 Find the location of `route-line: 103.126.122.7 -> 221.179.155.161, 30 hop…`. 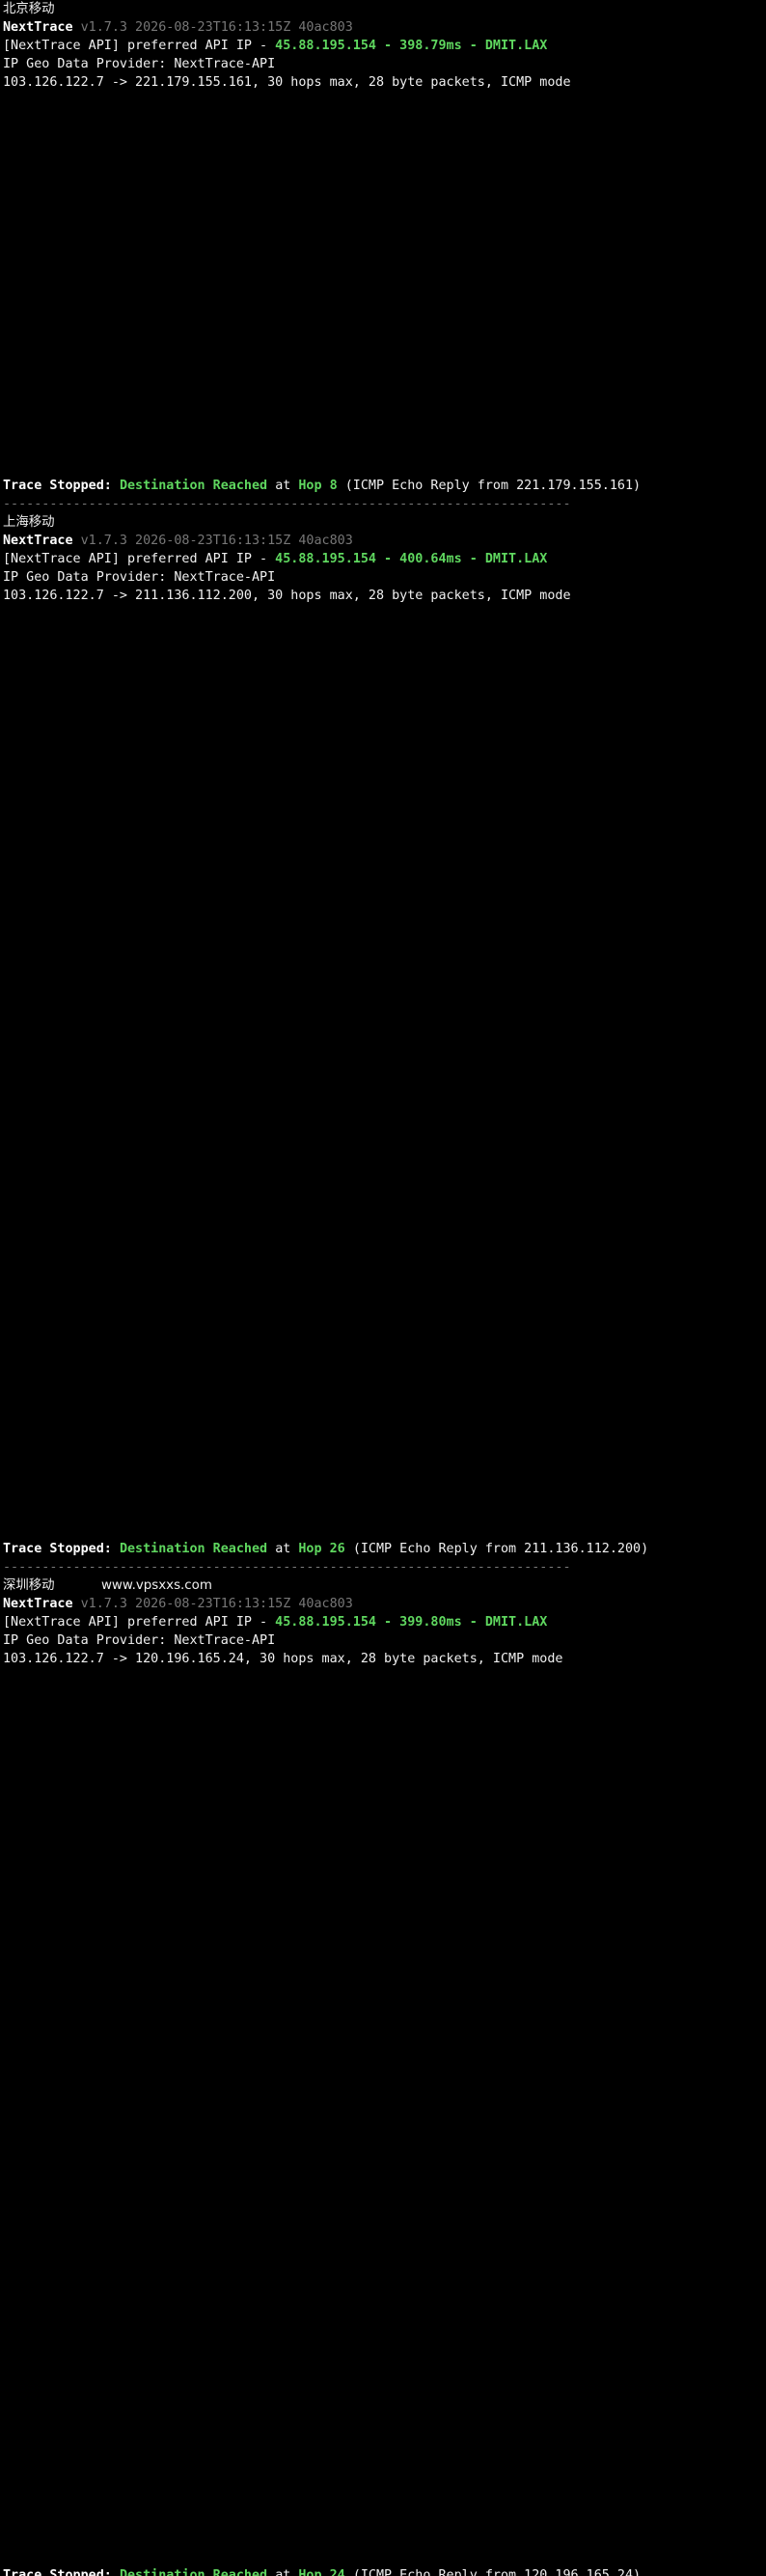

route-line: 103.126.122.7 -> 221.179.155.161, 30 hop… is located at coordinates (287, 82).